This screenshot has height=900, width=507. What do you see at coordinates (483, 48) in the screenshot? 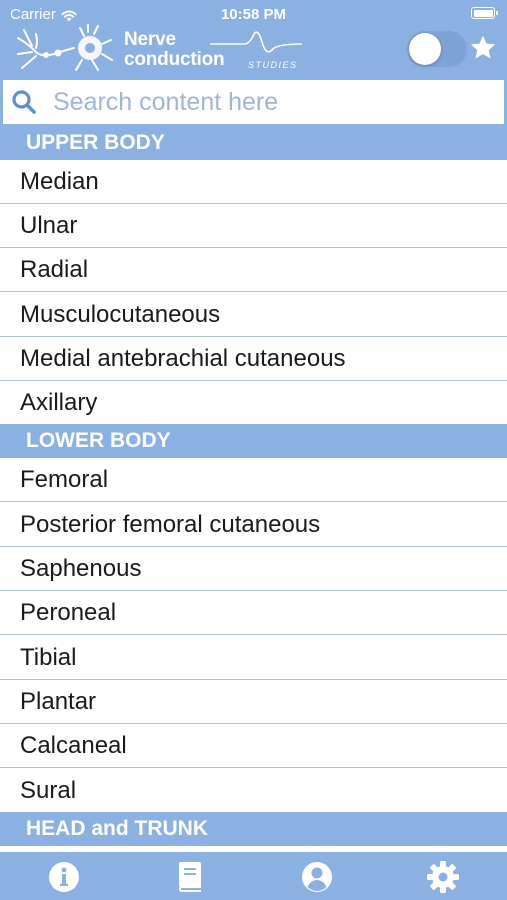
I see `star-icon` at bounding box center [483, 48].